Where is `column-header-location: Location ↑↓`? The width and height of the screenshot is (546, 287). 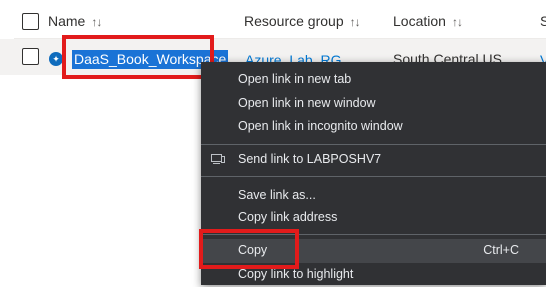
column-header-location: Location ↑↓ is located at coordinates (428, 21).